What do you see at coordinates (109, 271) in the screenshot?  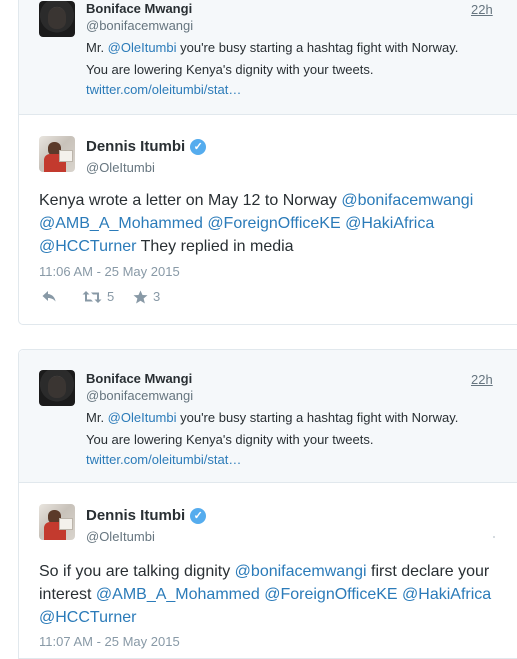 I see `tweet-timestamp: 11:06 AM - 25 May 2015` at bounding box center [109, 271].